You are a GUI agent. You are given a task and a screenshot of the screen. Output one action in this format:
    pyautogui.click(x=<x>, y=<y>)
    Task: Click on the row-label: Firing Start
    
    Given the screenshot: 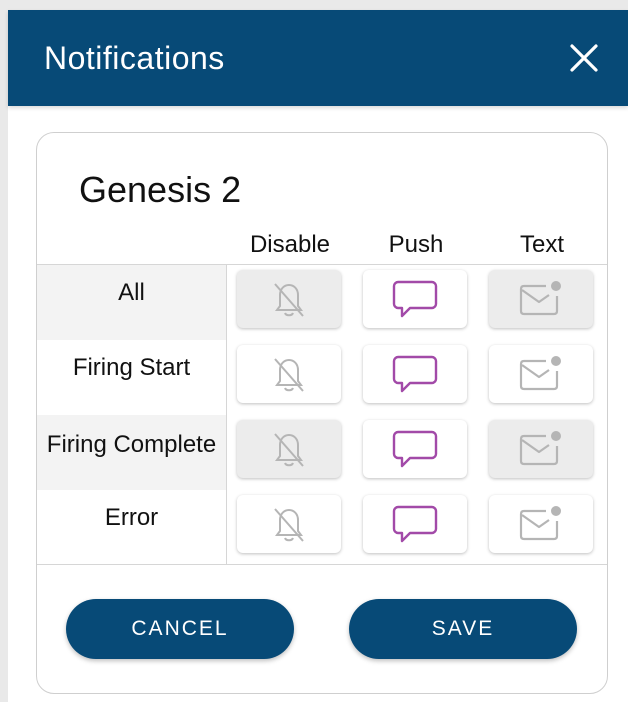 What is the action you would take?
    pyautogui.click(x=131, y=367)
    